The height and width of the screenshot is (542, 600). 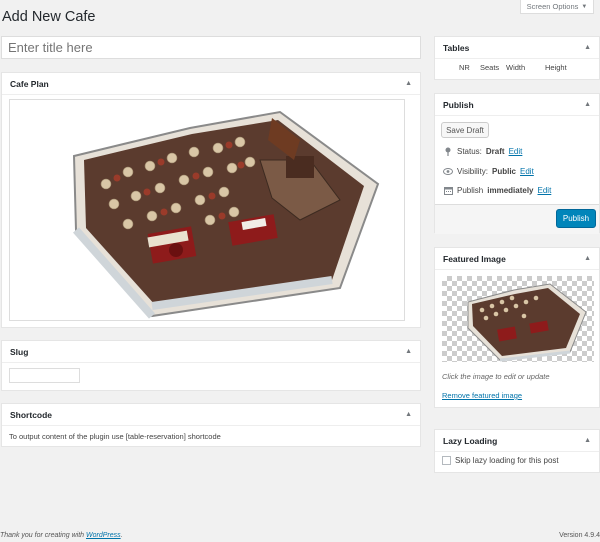 What do you see at coordinates (472, 171) in the screenshot?
I see `visibility-label: Visibility:` at bounding box center [472, 171].